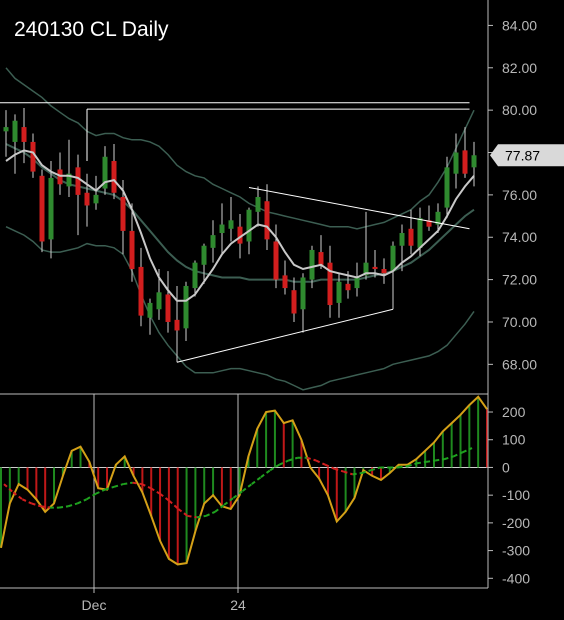 The height and width of the screenshot is (620, 564). Describe the element at coordinates (519, 195) in the screenshot. I see `price-tick-label: 76.00` at that location.